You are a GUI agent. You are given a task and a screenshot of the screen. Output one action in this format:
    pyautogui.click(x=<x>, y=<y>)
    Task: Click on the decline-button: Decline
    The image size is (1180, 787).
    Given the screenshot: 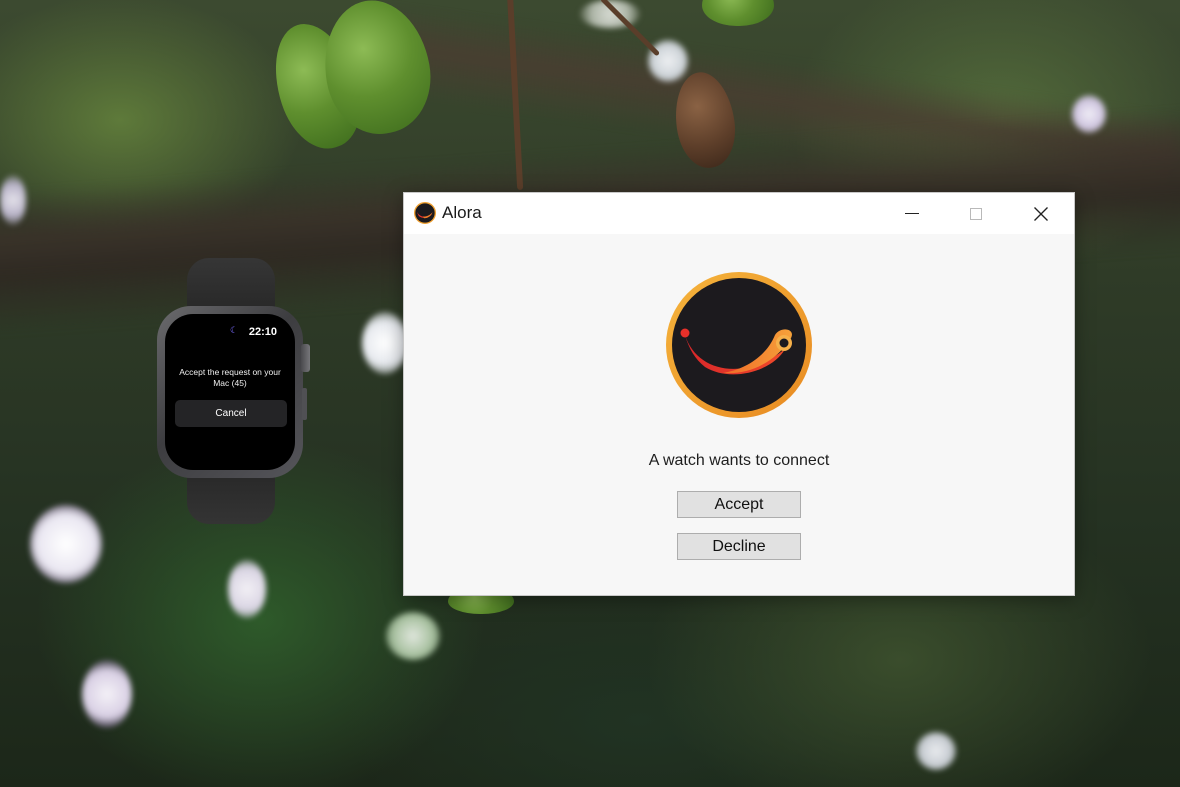 What is the action you would take?
    pyautogui.click(x=739, y=546)
    